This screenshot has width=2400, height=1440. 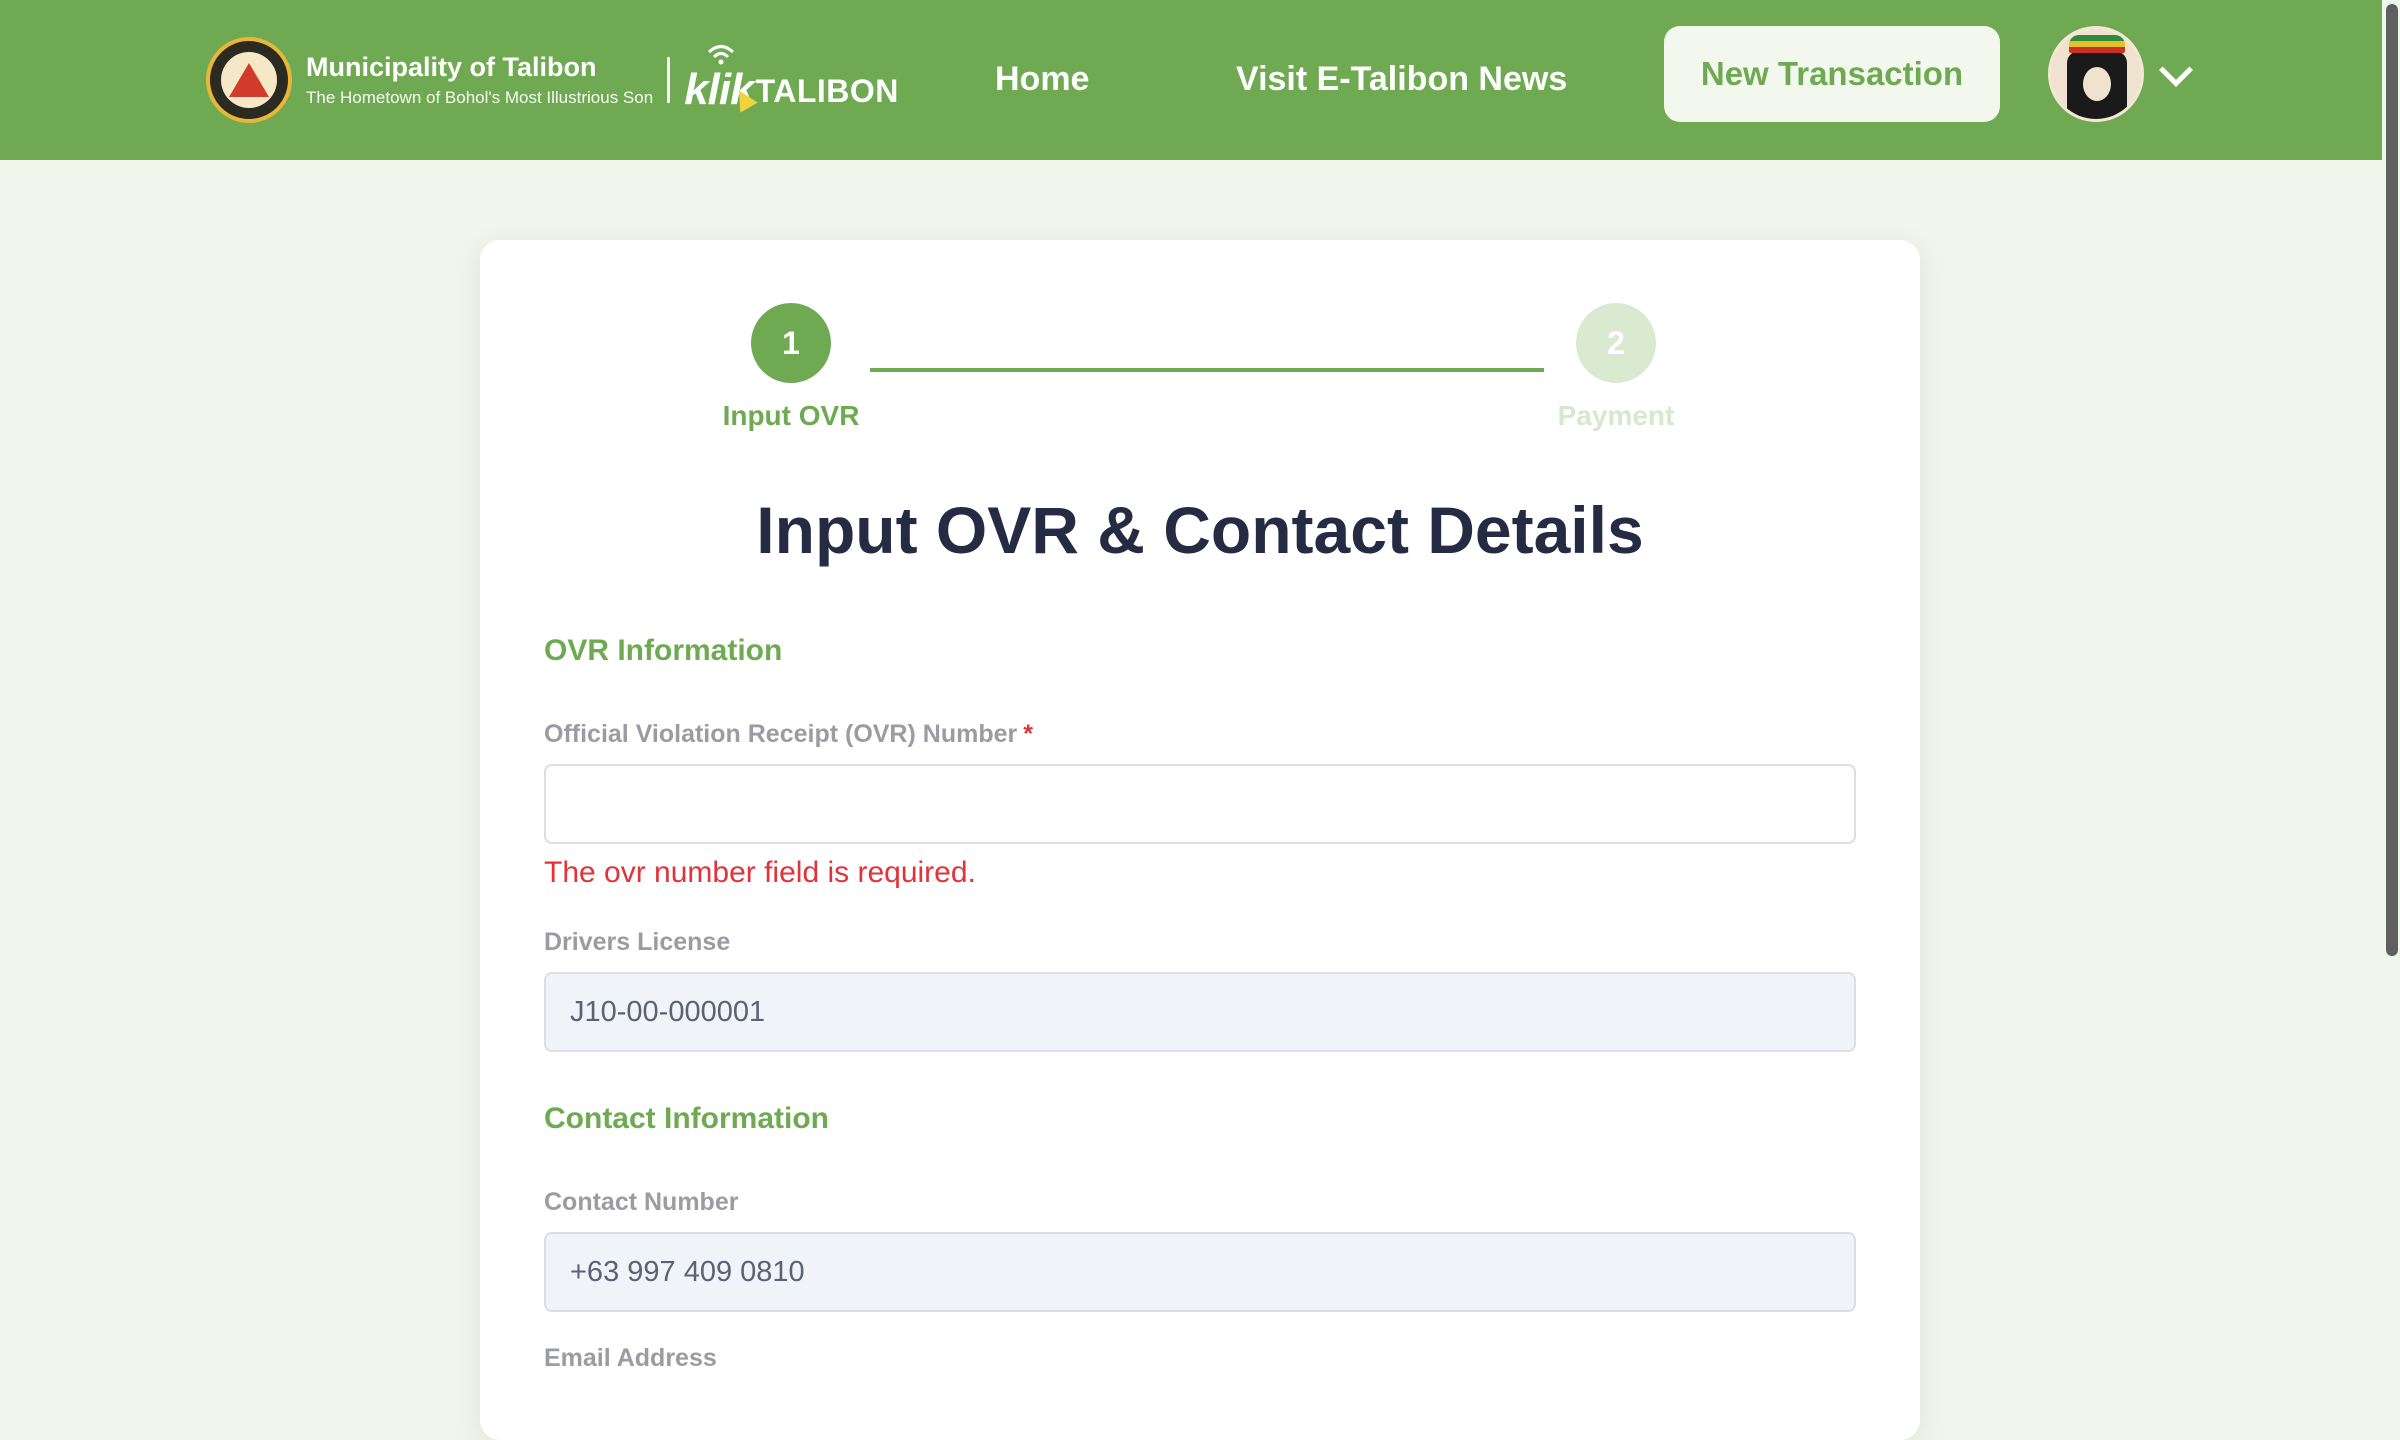 I want to click on ovr-number-label: Official Violation Receipt (OVR) Number *, so click(x=788, y=734).